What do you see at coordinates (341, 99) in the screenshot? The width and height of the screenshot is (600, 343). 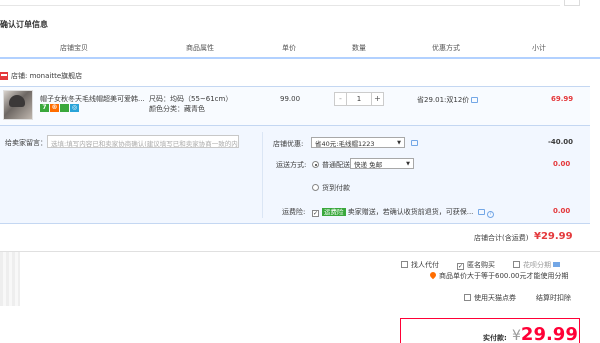 I see `qty-minus-button: -` at bounding box center [341, 99].